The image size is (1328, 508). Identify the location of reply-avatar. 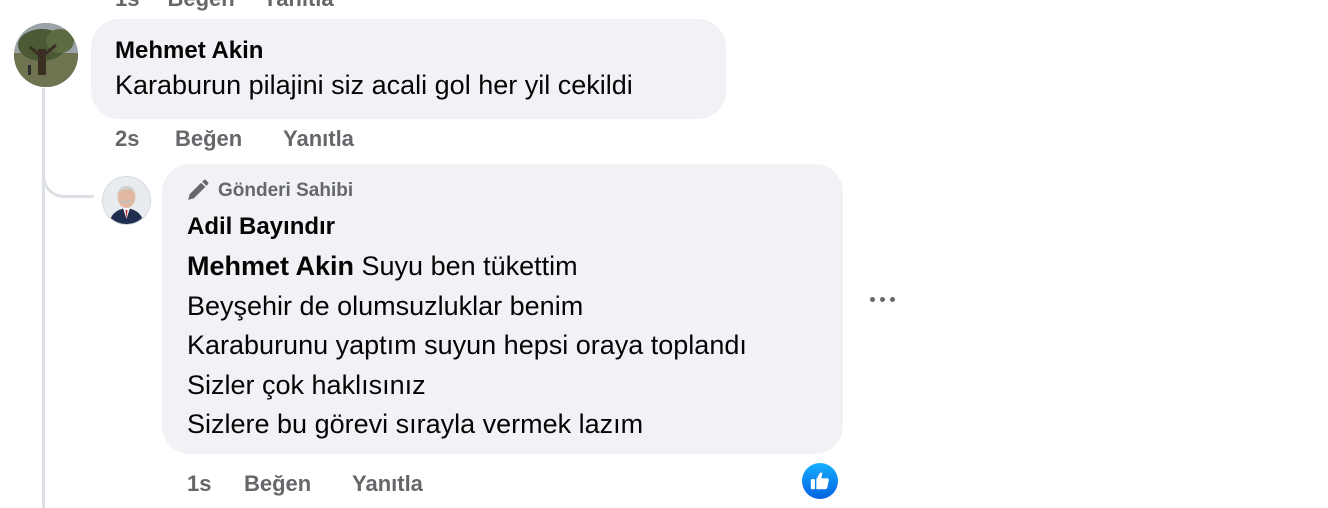
(126, 200).